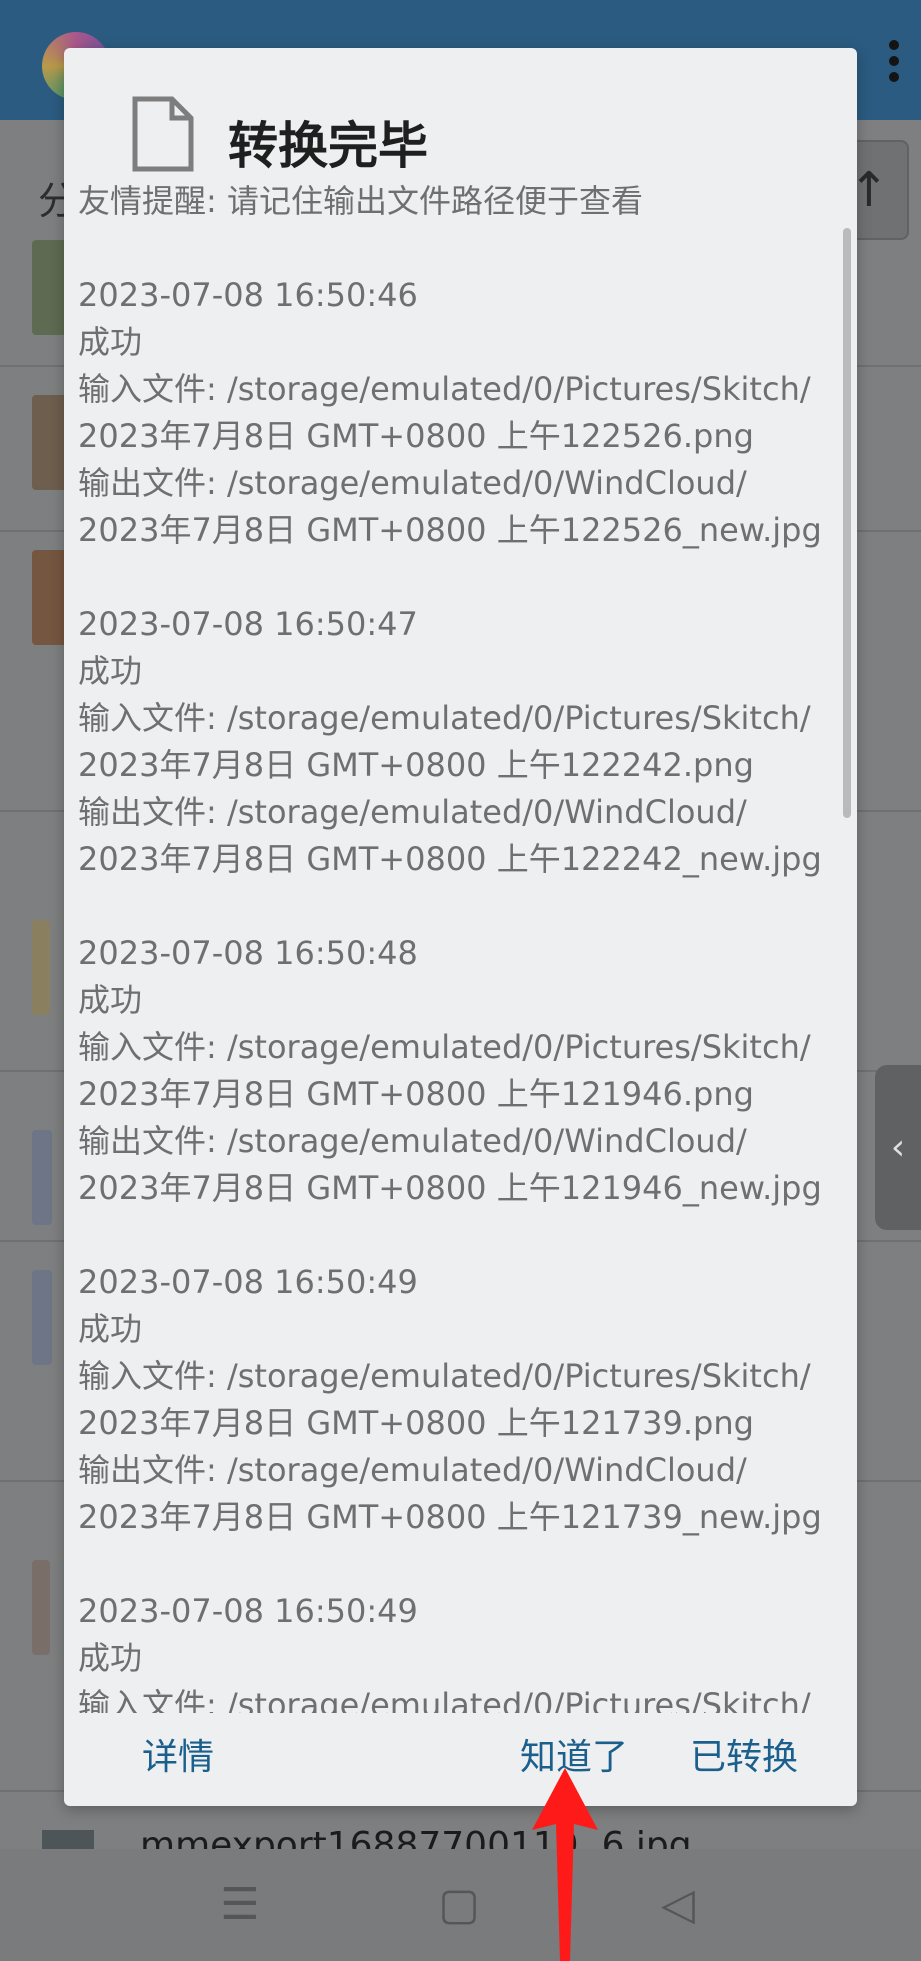 This screenshot has height=1961, width=921. Describe the element at coordinates (895, 65) in the screenshot. I see `more-options-icon` at that location.